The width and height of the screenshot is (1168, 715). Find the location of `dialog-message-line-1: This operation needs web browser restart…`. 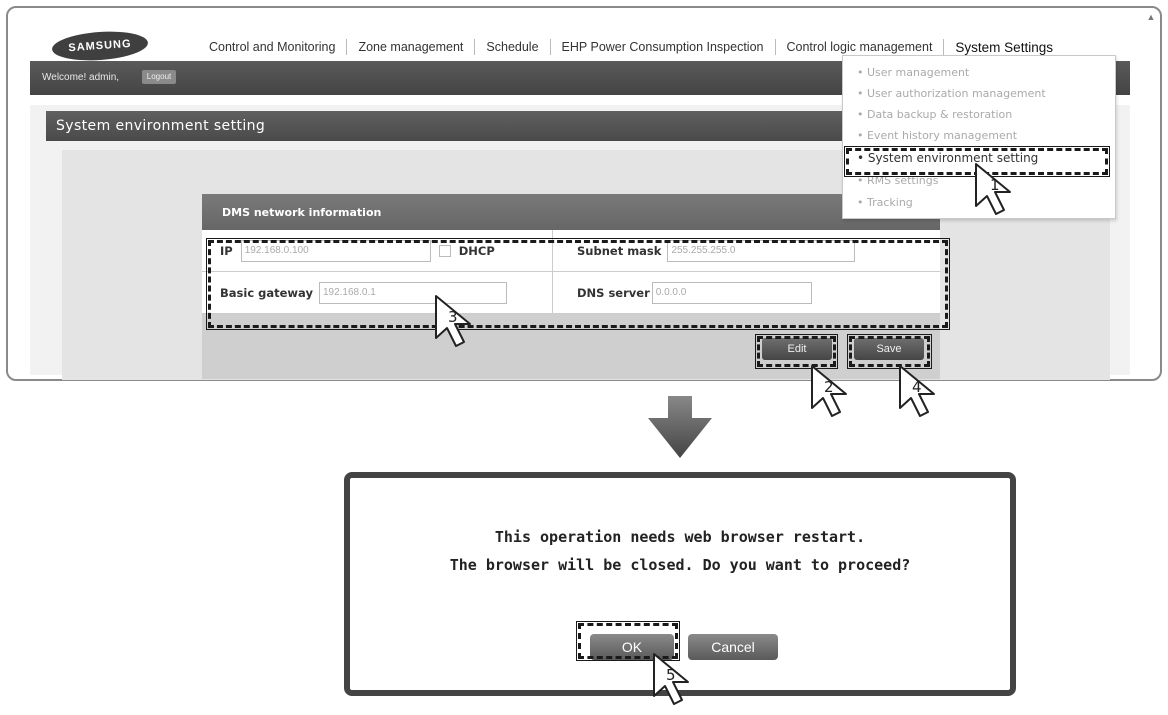

dialog-message-line-1: This operation needs web browser restart… is located at coordinates (680, 537).